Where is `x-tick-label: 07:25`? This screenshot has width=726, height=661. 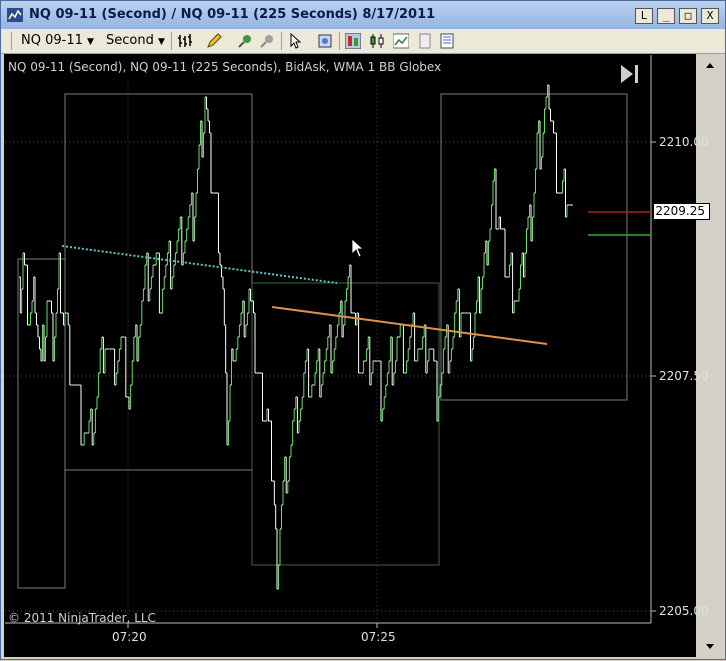
x-tick-label: 07:25 is located at coordinates (378, 637).